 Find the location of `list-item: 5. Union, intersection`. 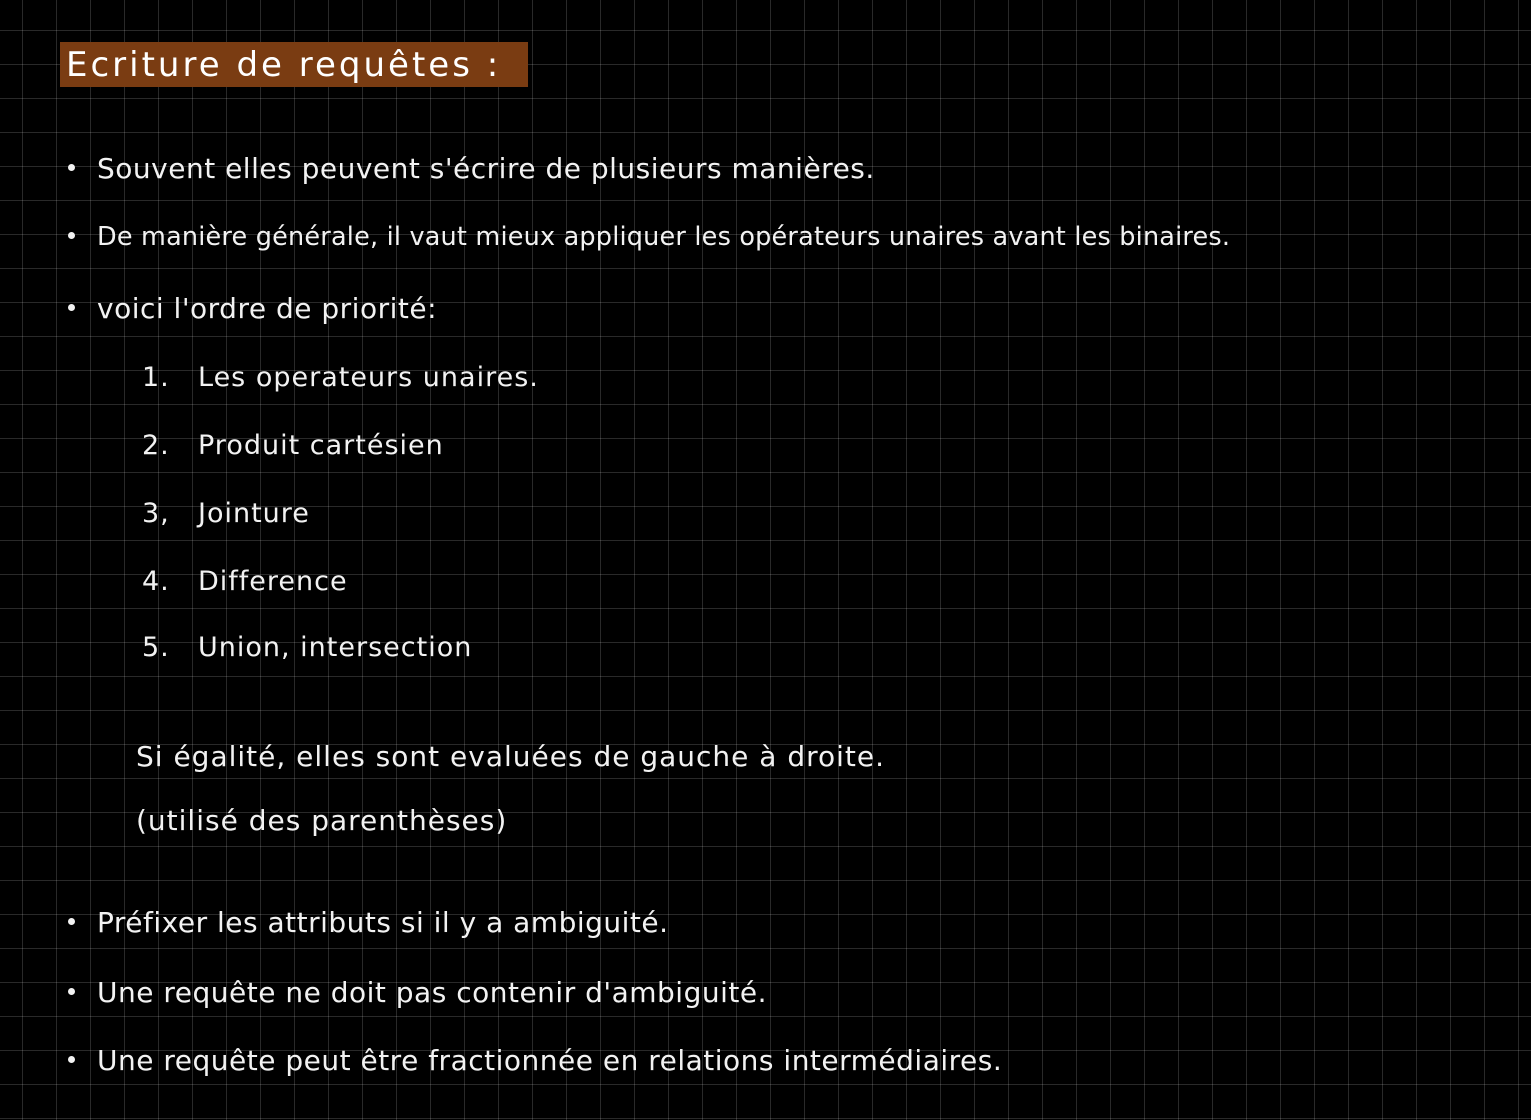

list-item: 5. Union, intersection is located at coordinates (307, 647).